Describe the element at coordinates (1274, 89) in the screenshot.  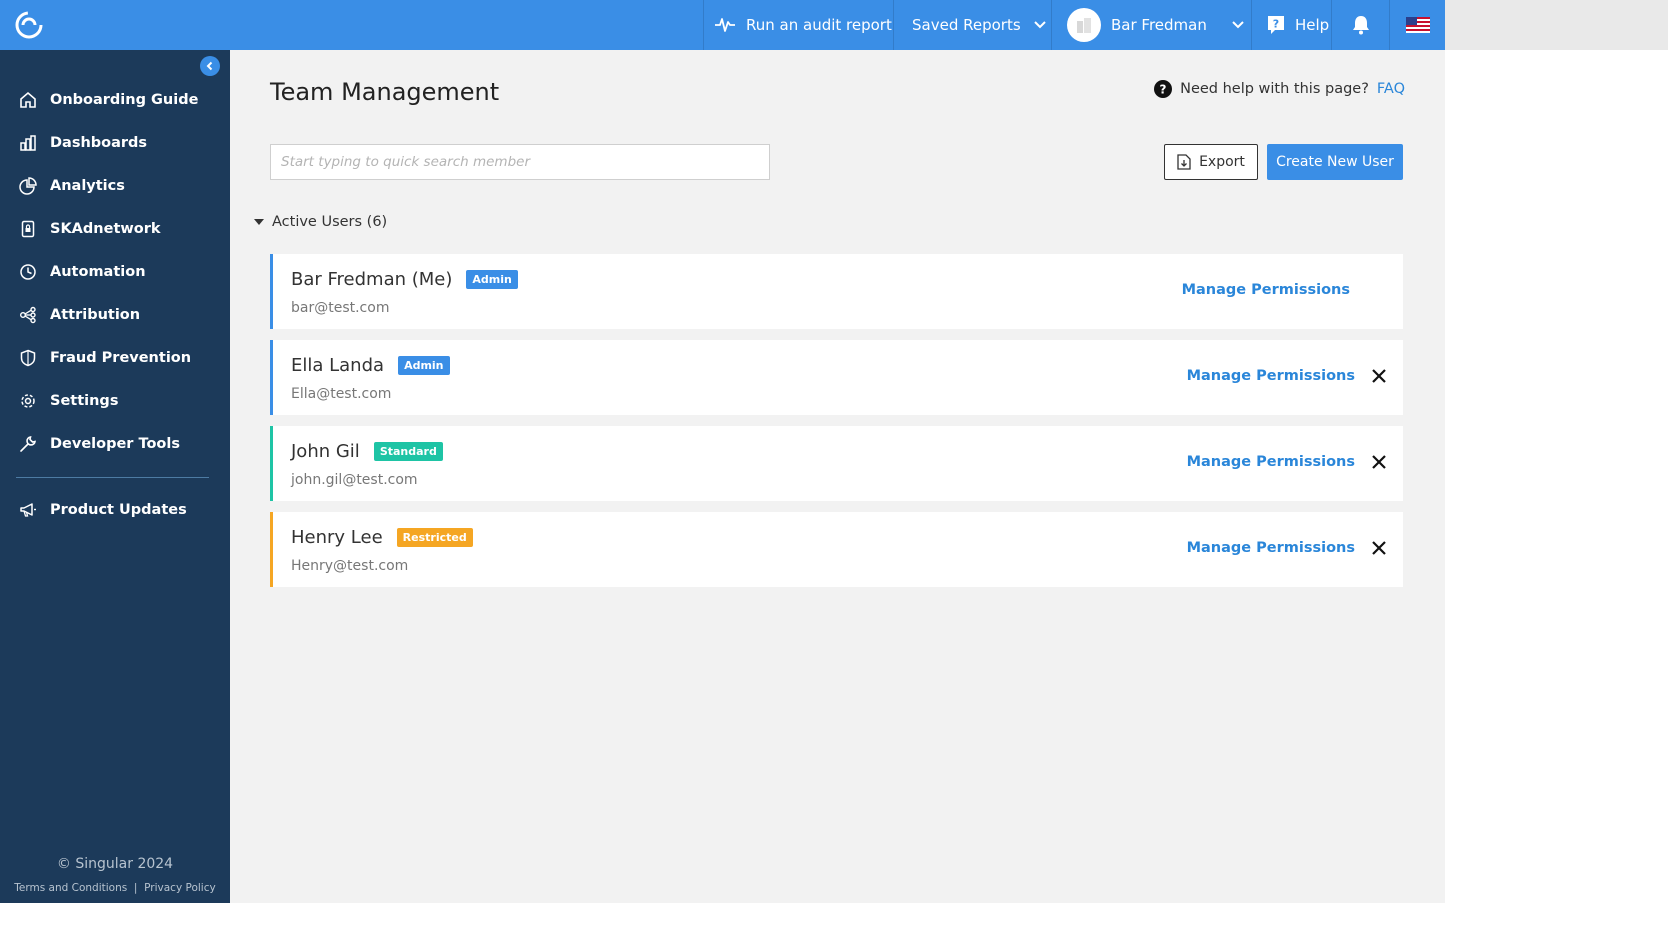
I see `help-text: Need help with this page?` at that location.